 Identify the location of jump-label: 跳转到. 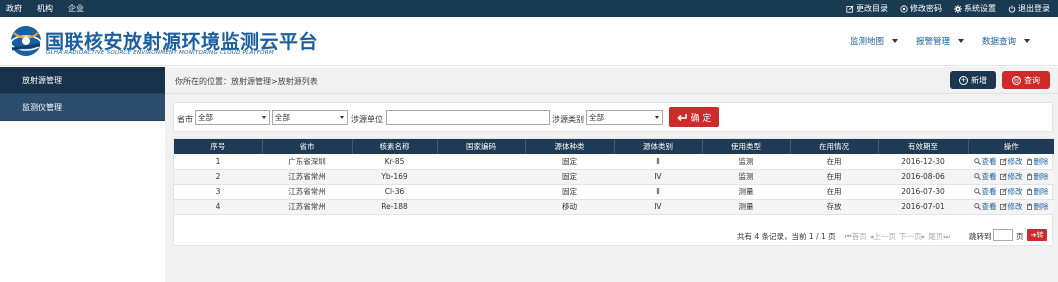
(980, 236).